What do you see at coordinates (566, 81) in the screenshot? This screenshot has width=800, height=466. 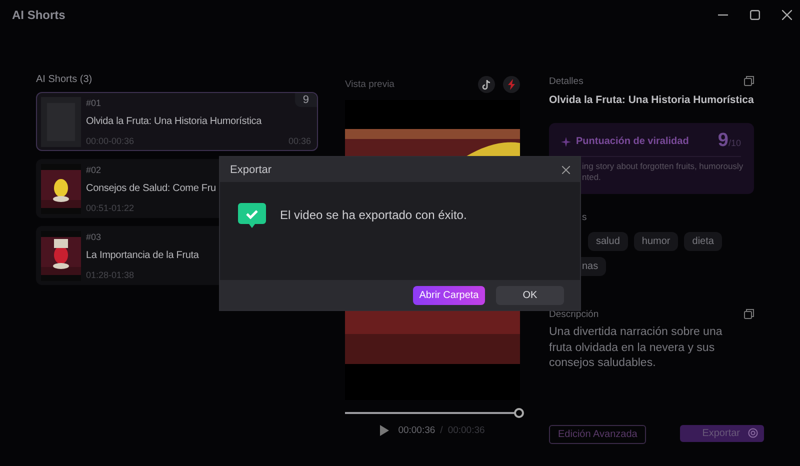 I see `details-label: Detalles` at bounding box center [566, 81].